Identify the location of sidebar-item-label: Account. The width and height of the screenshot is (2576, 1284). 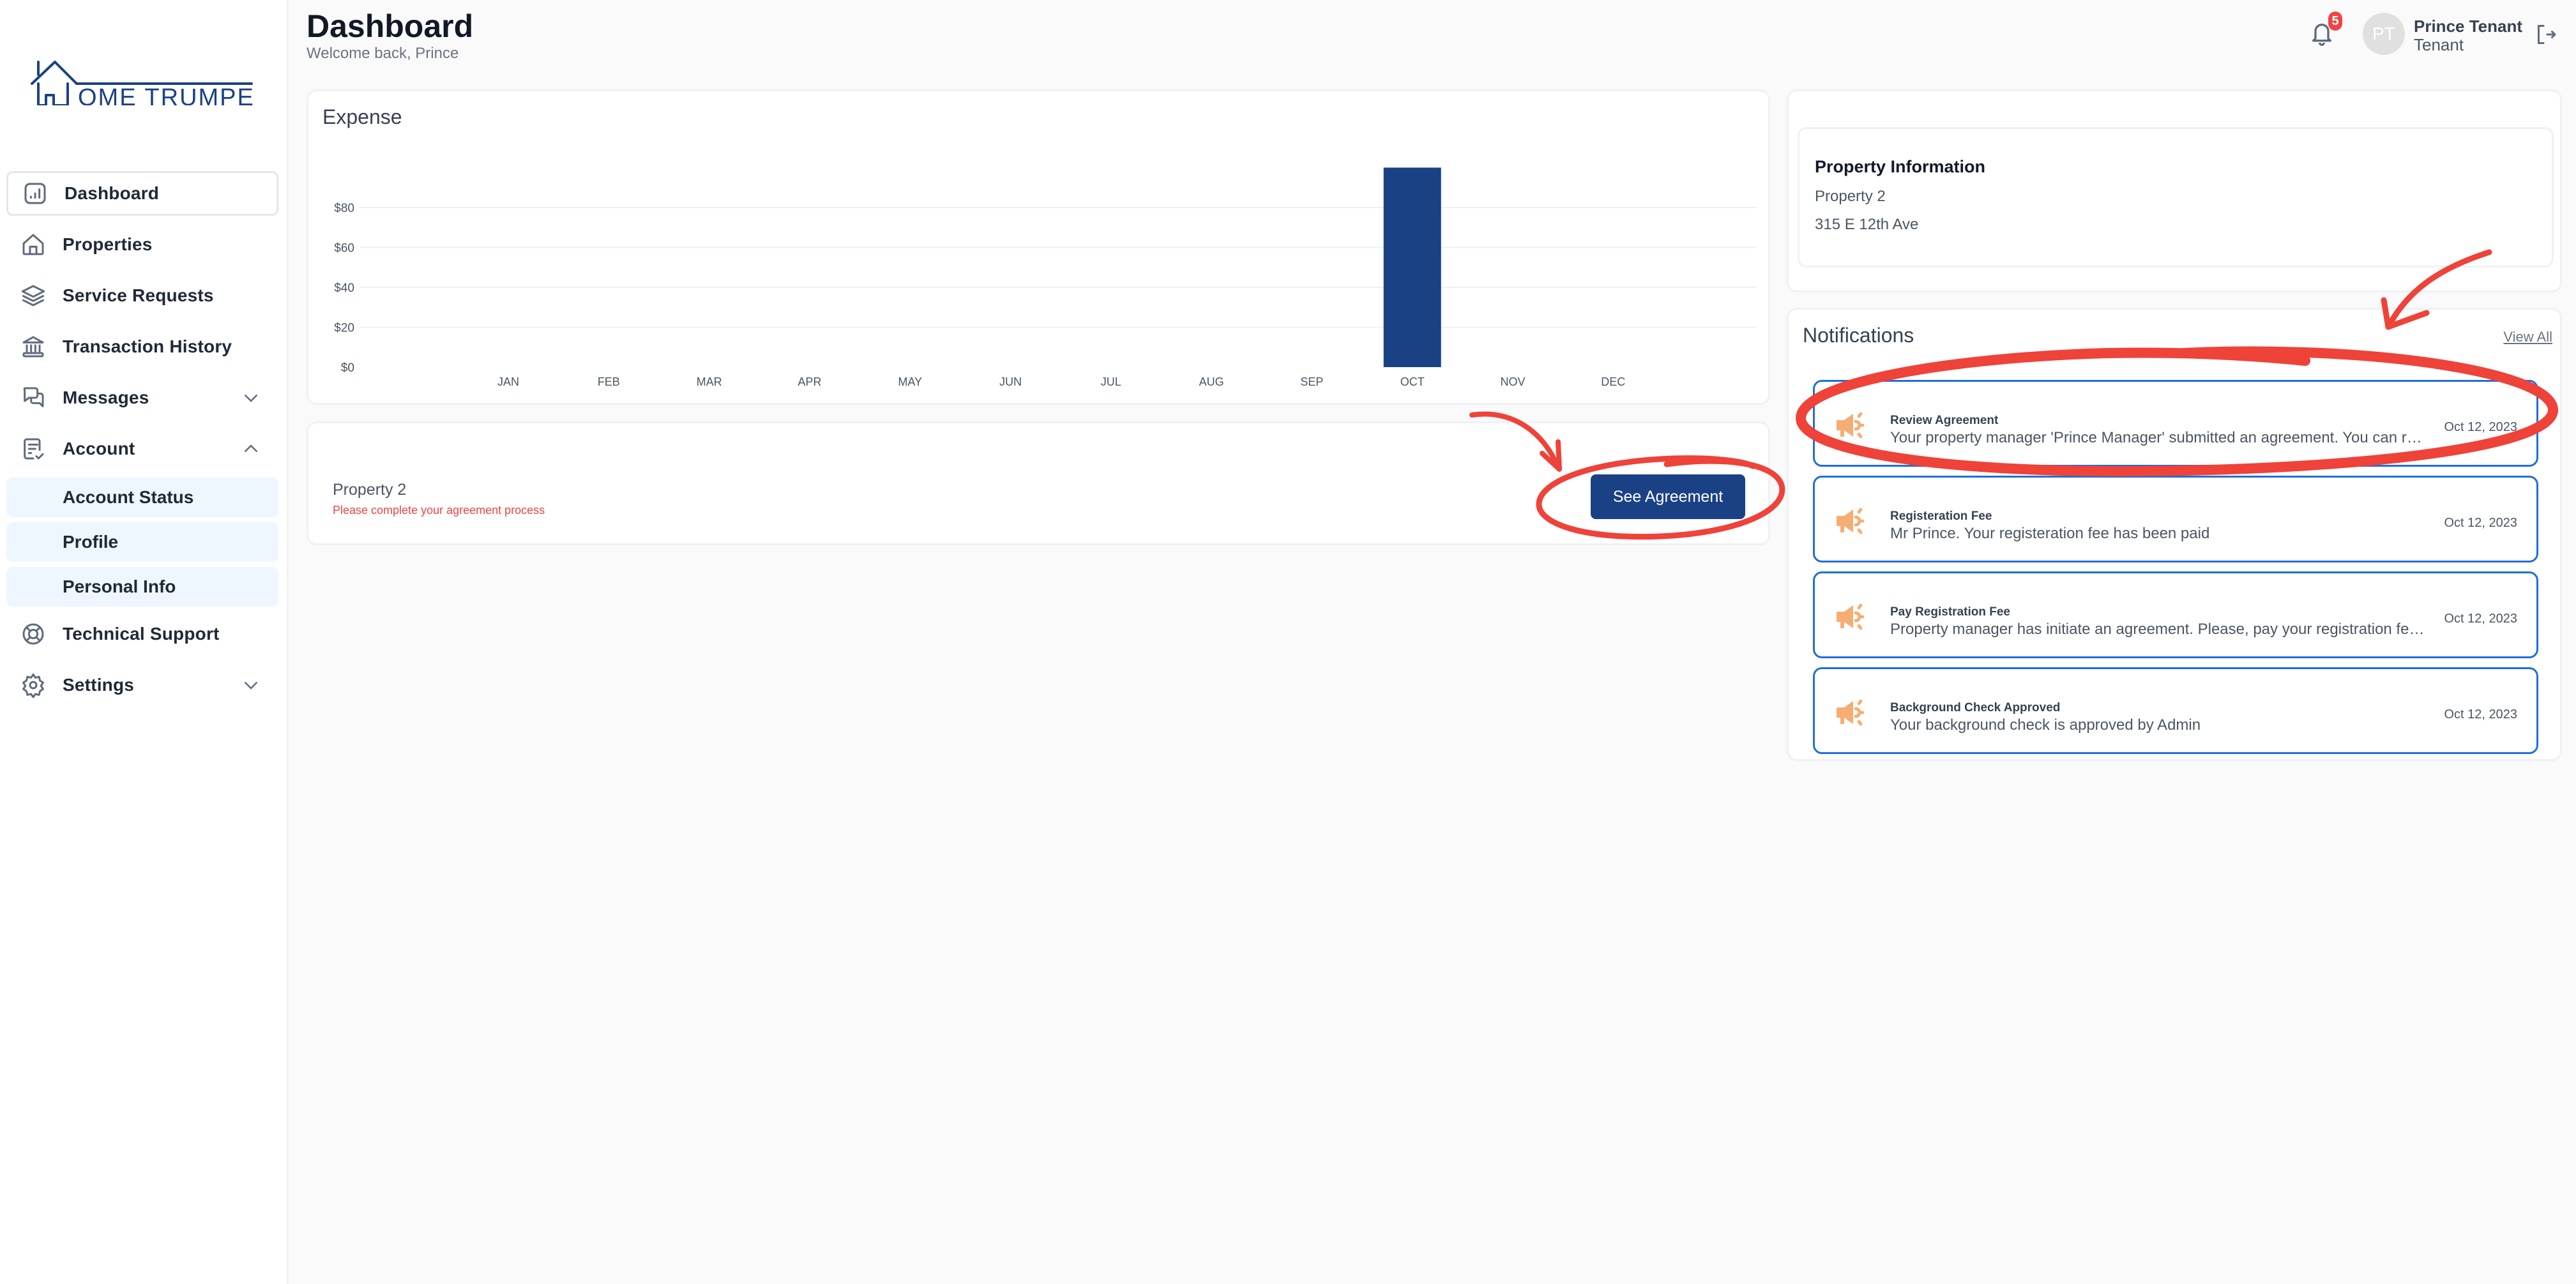
(99, 449).